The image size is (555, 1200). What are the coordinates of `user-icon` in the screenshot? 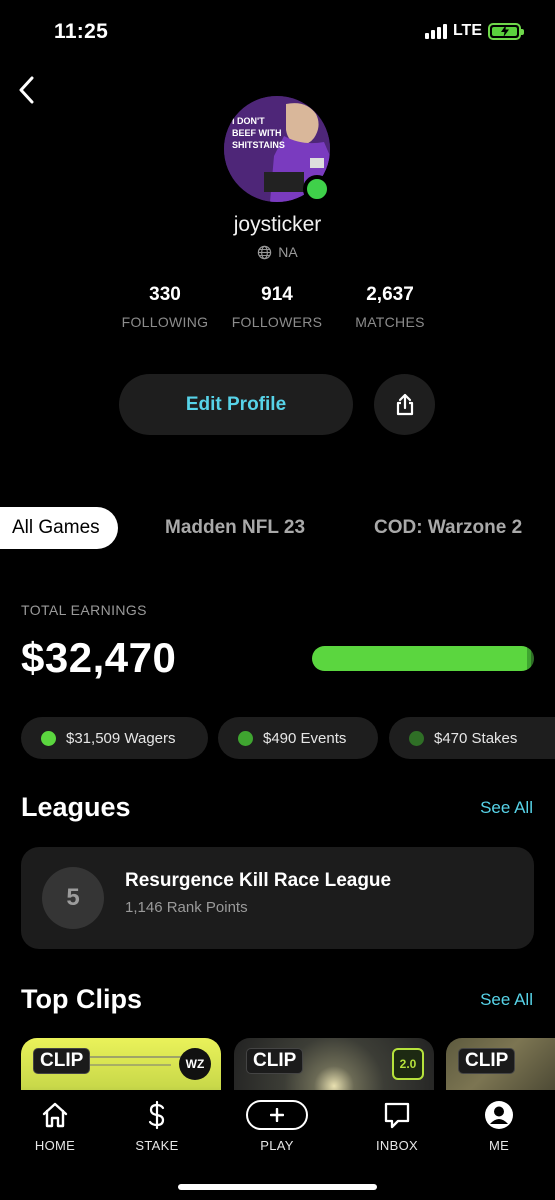 It's located at (499, 1115).